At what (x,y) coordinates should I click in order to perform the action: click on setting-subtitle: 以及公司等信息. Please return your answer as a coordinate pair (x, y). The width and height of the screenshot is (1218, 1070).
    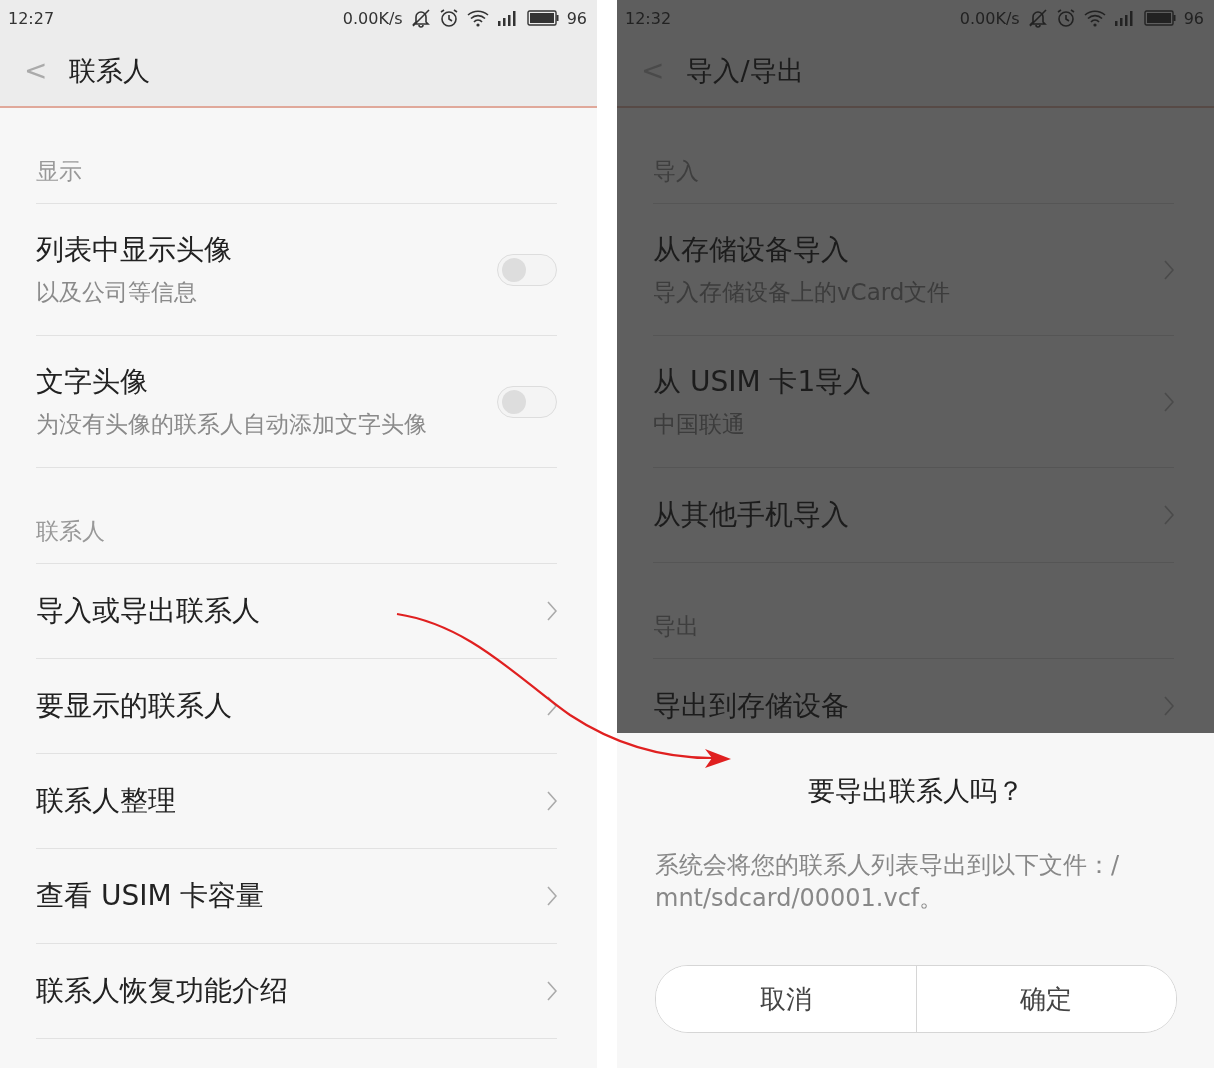
    Looking at the image, I should click on (117, 292).